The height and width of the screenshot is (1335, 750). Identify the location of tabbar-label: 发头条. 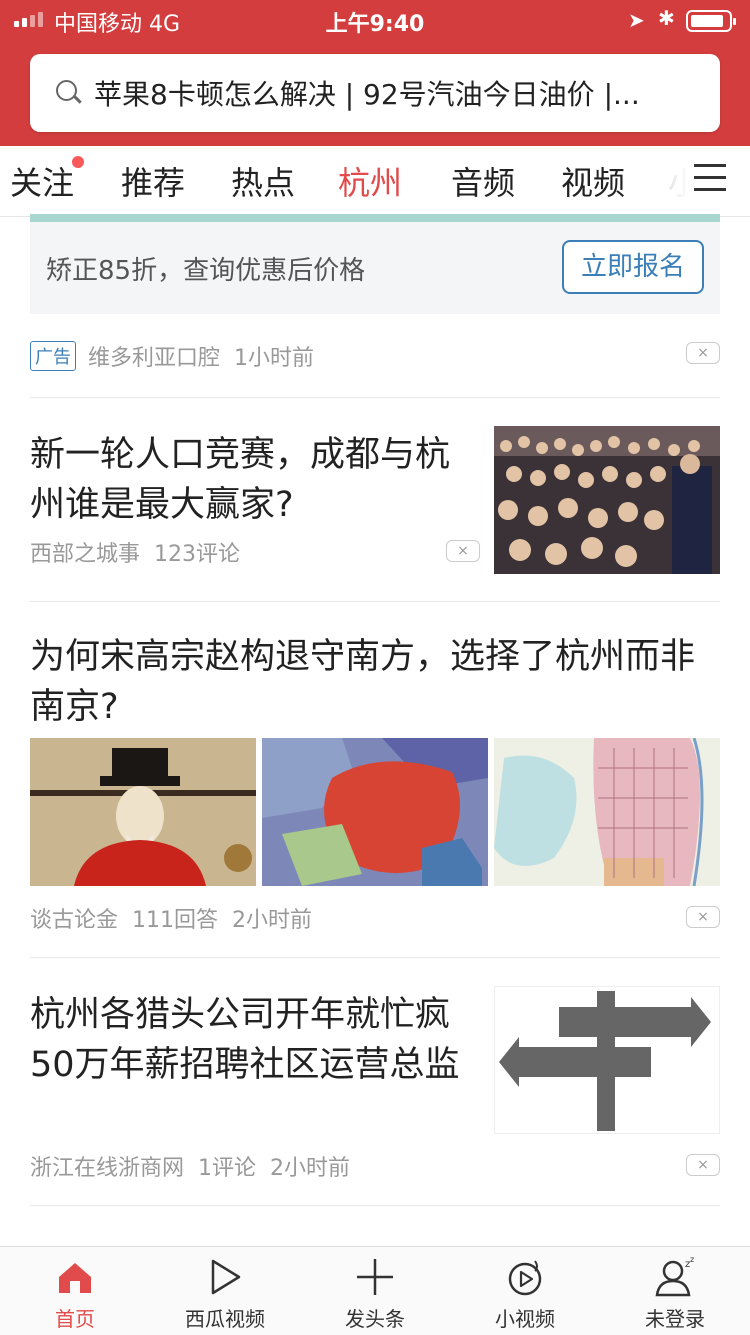
(375, 1319).